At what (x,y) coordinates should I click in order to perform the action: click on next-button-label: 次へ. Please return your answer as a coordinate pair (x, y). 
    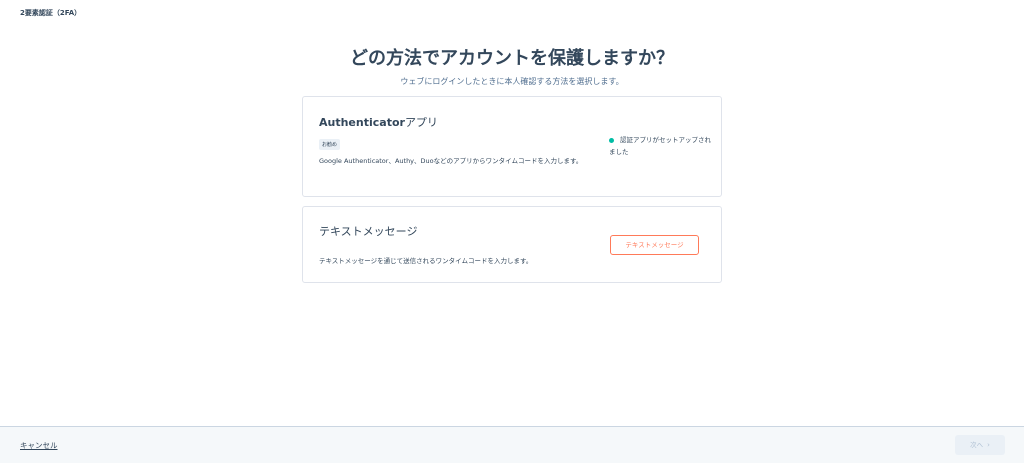
    Looking at the image, I should click on (977, 445).